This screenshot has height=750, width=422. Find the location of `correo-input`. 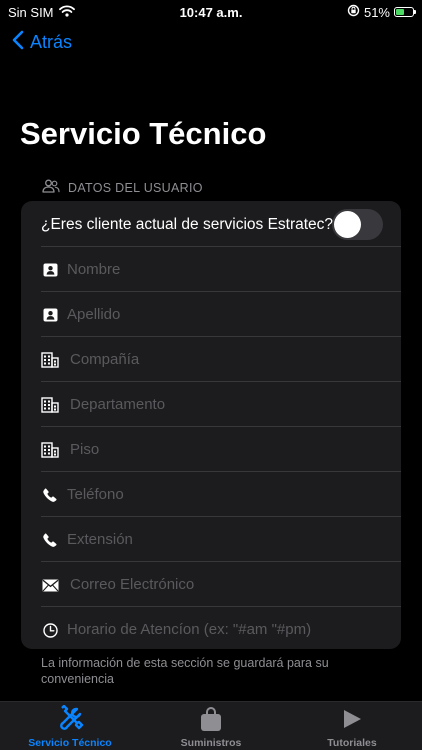

correo-input is located at coordinates (225, 584).